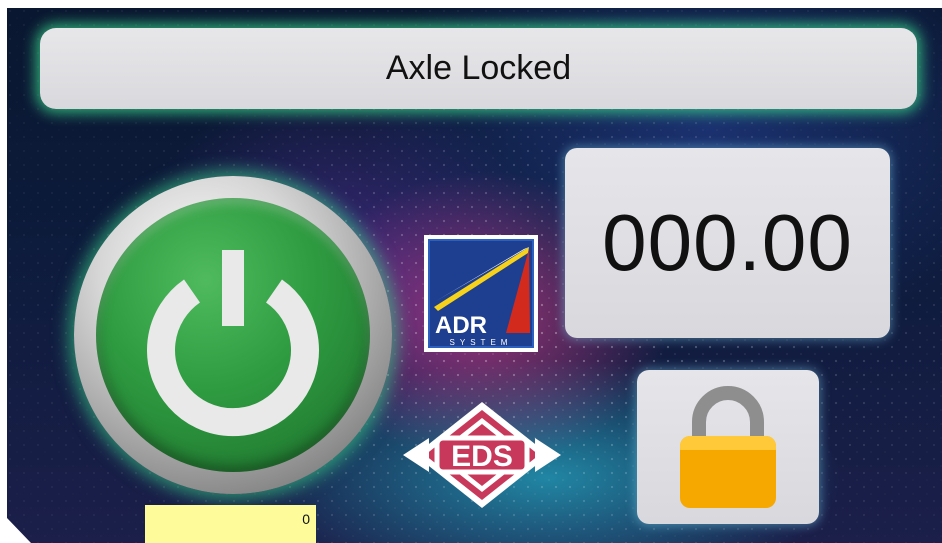  I want to click on status-text: Axle Locked, so click(478, 68).